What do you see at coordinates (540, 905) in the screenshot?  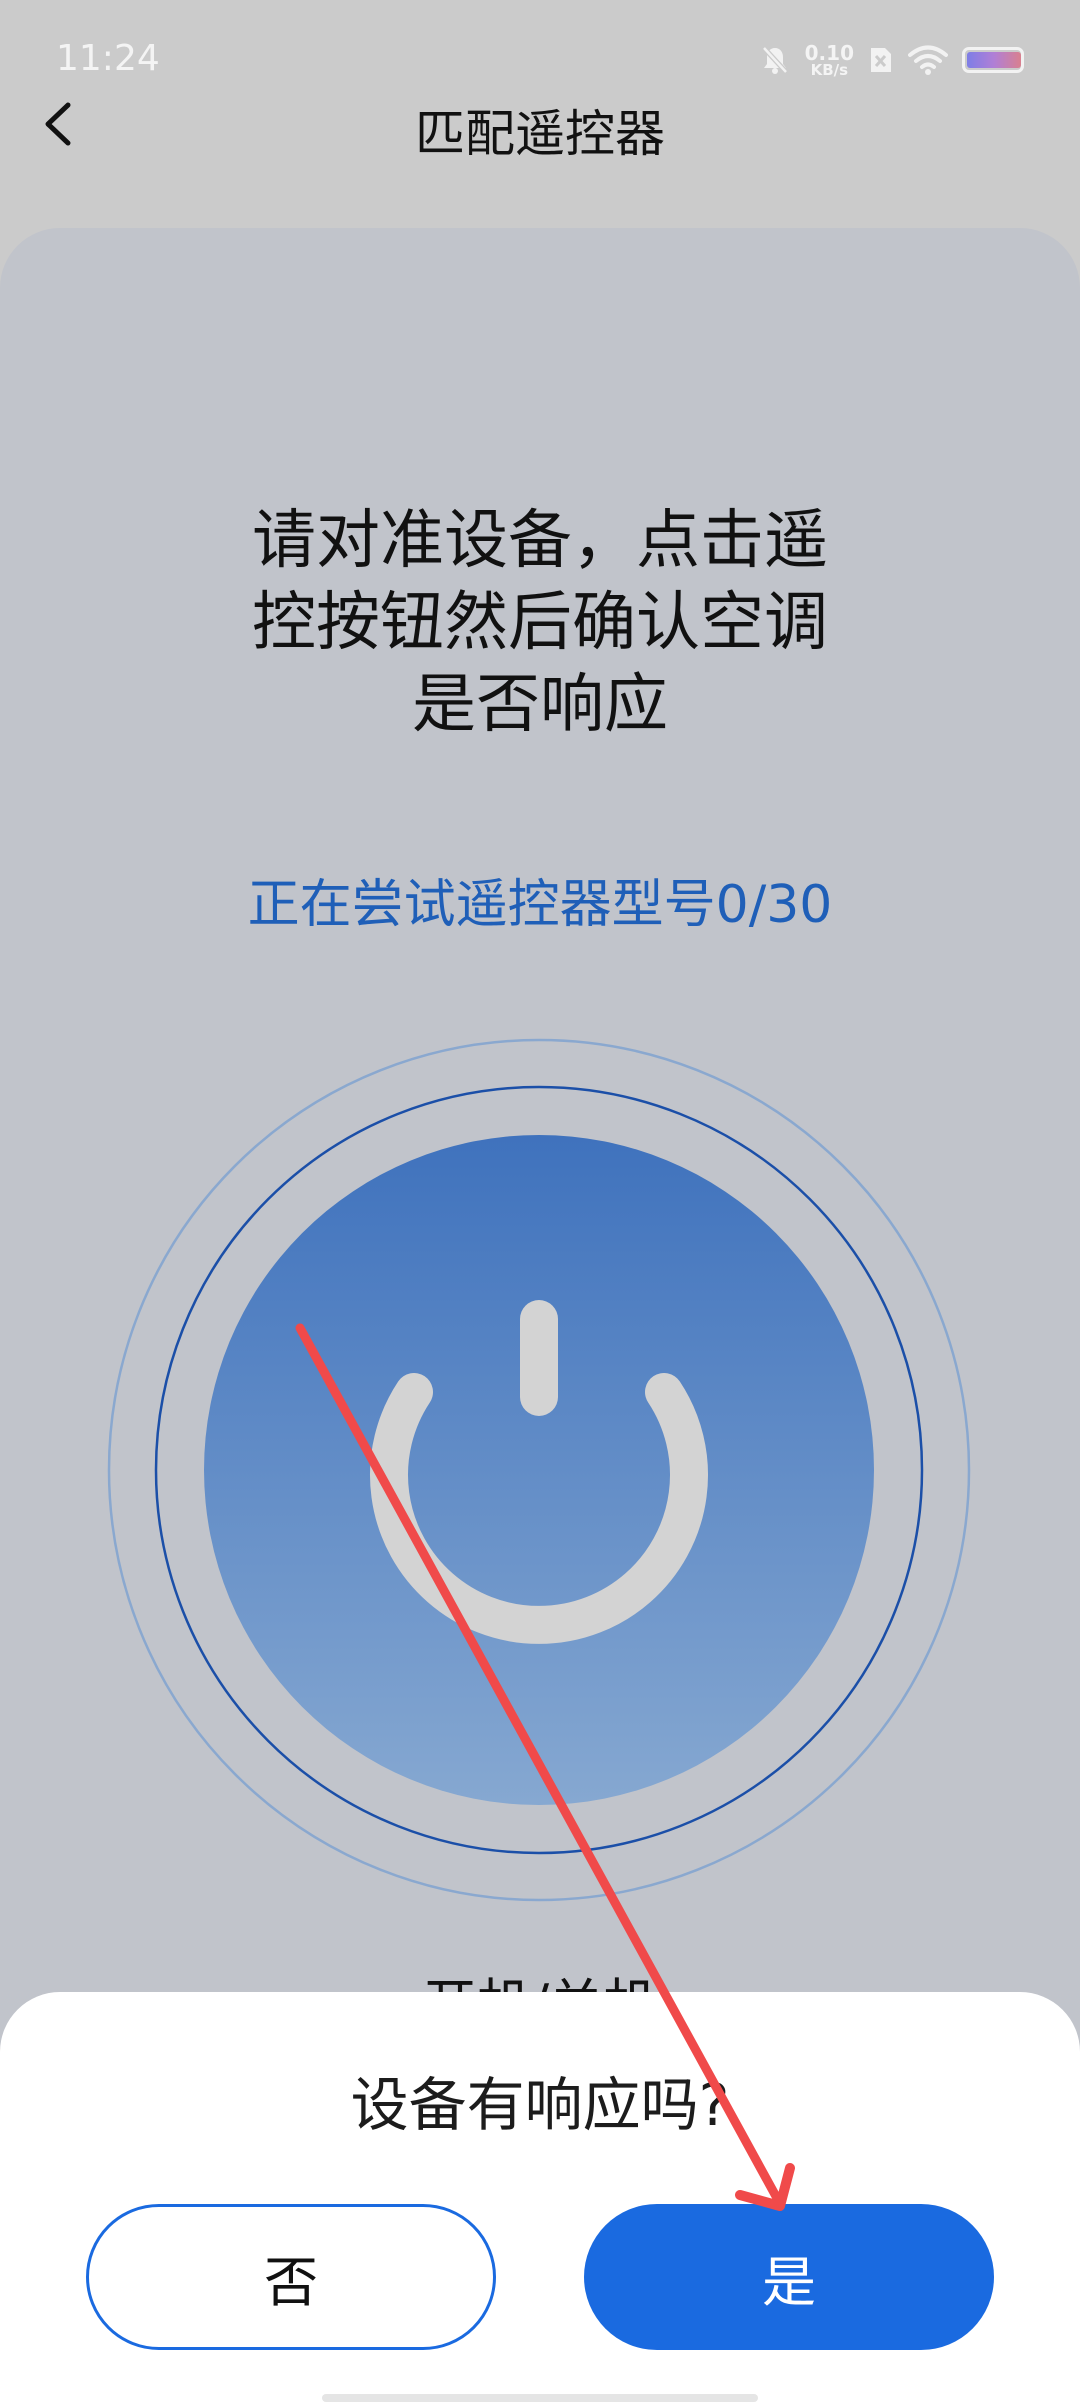 I see `progress-text: 正在尝试遥控器型号0/30` at bounding box center [540, 905].